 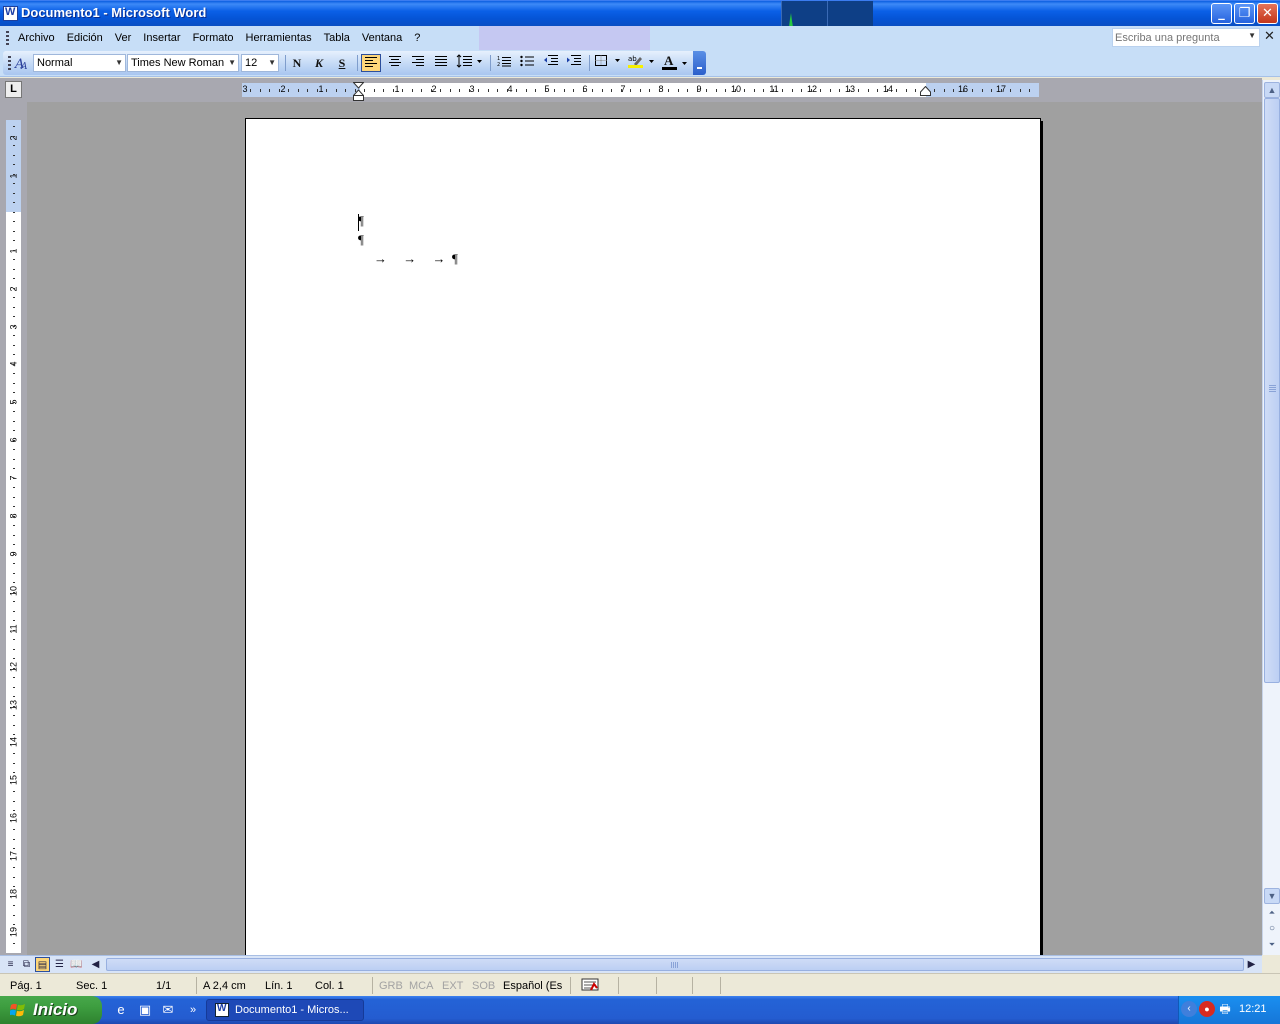 What do you see at coordinates (1269, 36) in the screenshot?
I see `close-document-button: ✕` at bounding box center [1269, 36].